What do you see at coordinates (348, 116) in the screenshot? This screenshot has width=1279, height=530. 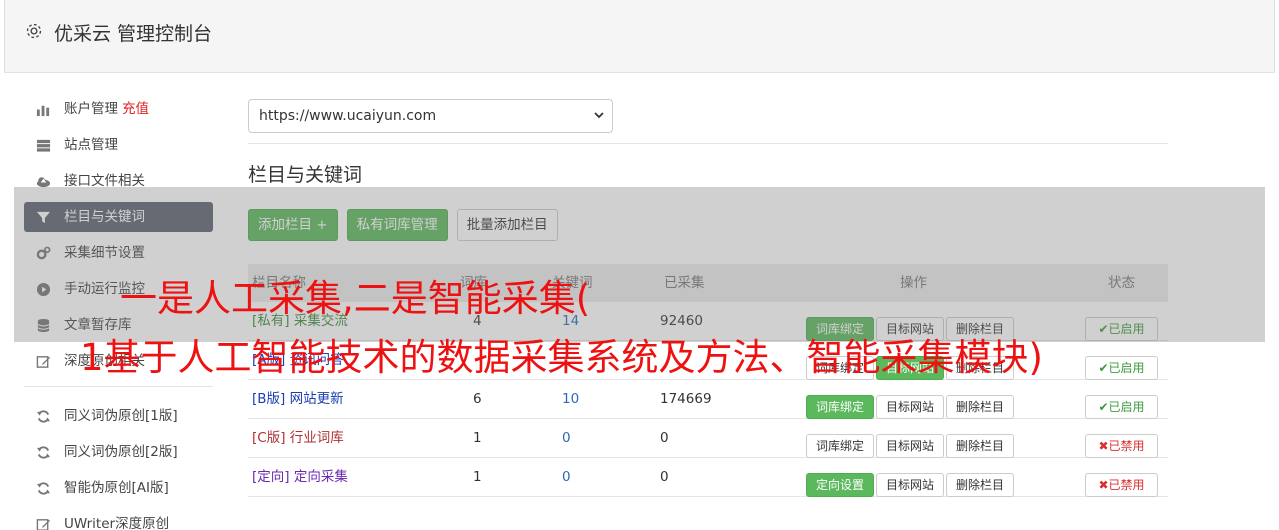 I see `site-select-value: https://www.ucaiyun.com` at bounding box center [348, 116].